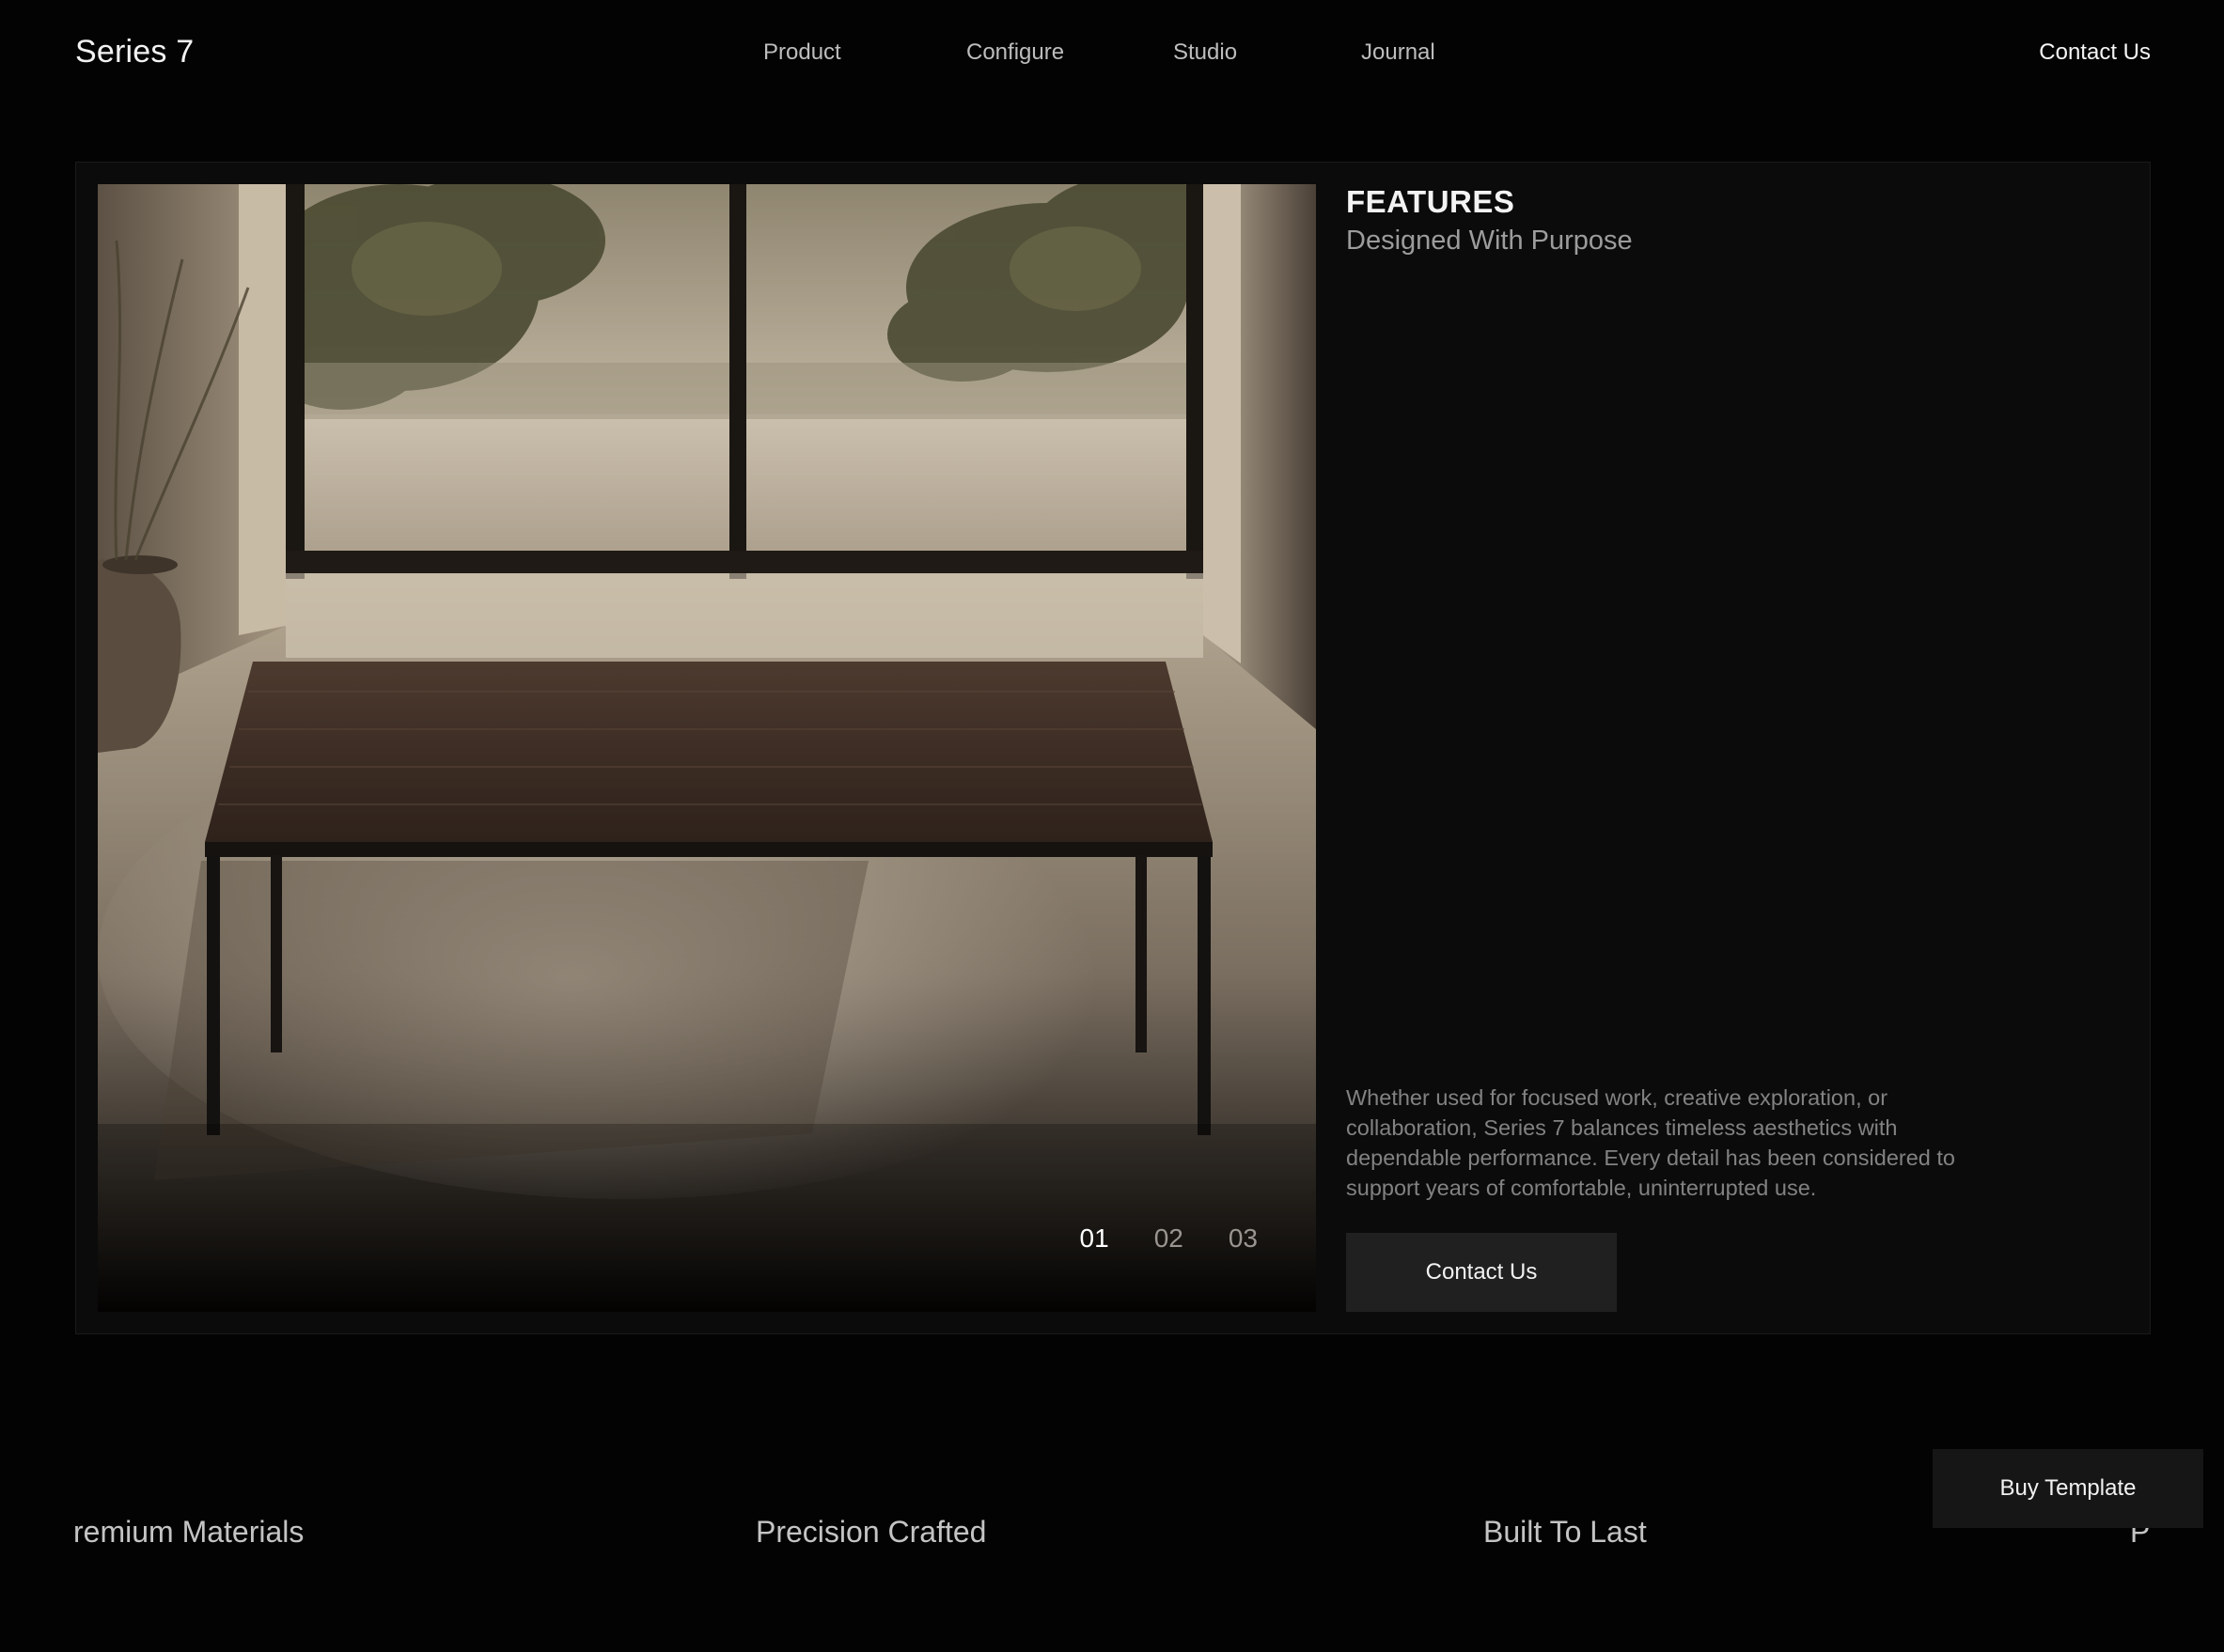 Image resolution: width=2224 pixels, height=1652 pixels. I want to click on contact-us-button: Contact Us, so click(1481, 1272).